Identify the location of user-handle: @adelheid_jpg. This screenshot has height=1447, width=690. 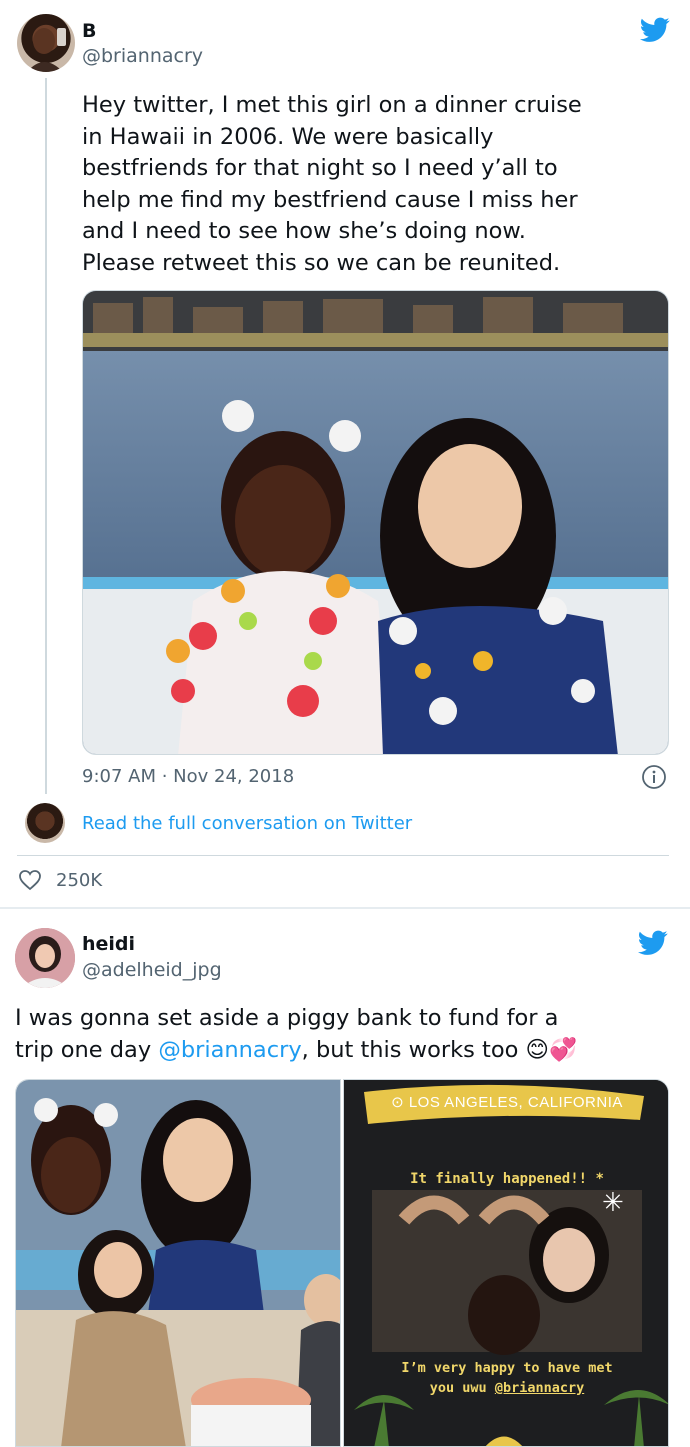
(152, 970).